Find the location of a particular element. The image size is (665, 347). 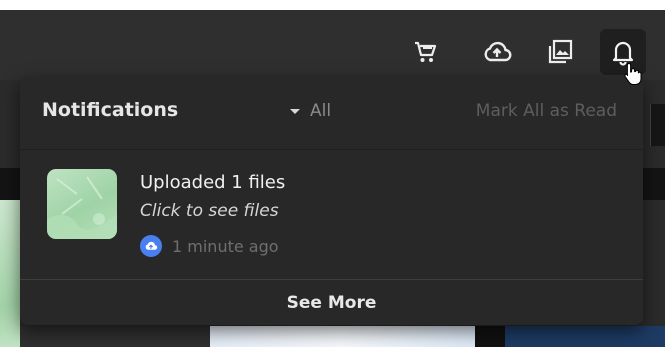

panel-title: Notifications is located at coordinates (110, 110).